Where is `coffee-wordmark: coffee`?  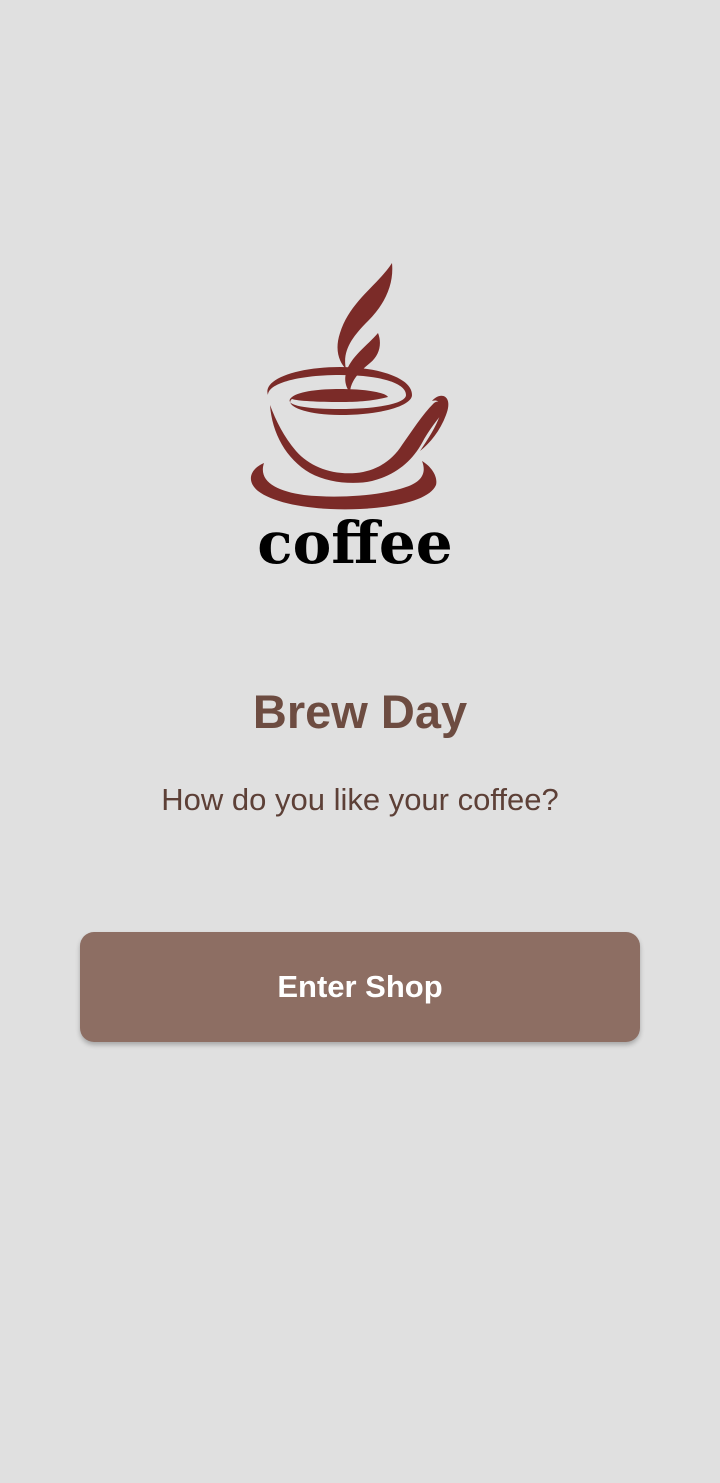 coffee-wordmark: coffee is located at coordinates (354, 542).